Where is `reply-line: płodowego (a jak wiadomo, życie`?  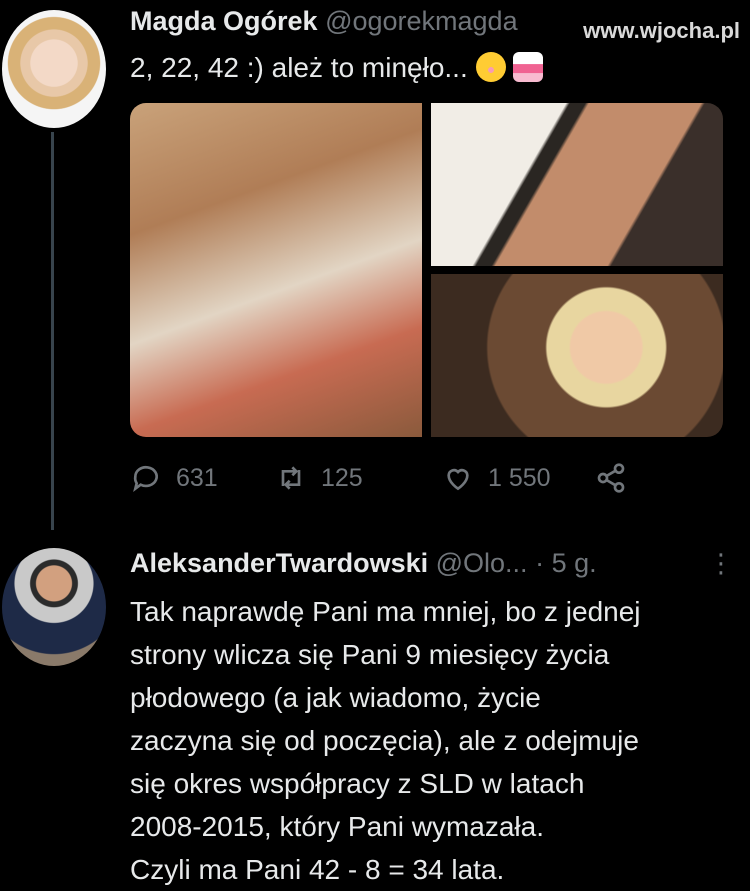
reply-line: płodowego (a jak wiadomo, życie is located at coordinates (335, 697).